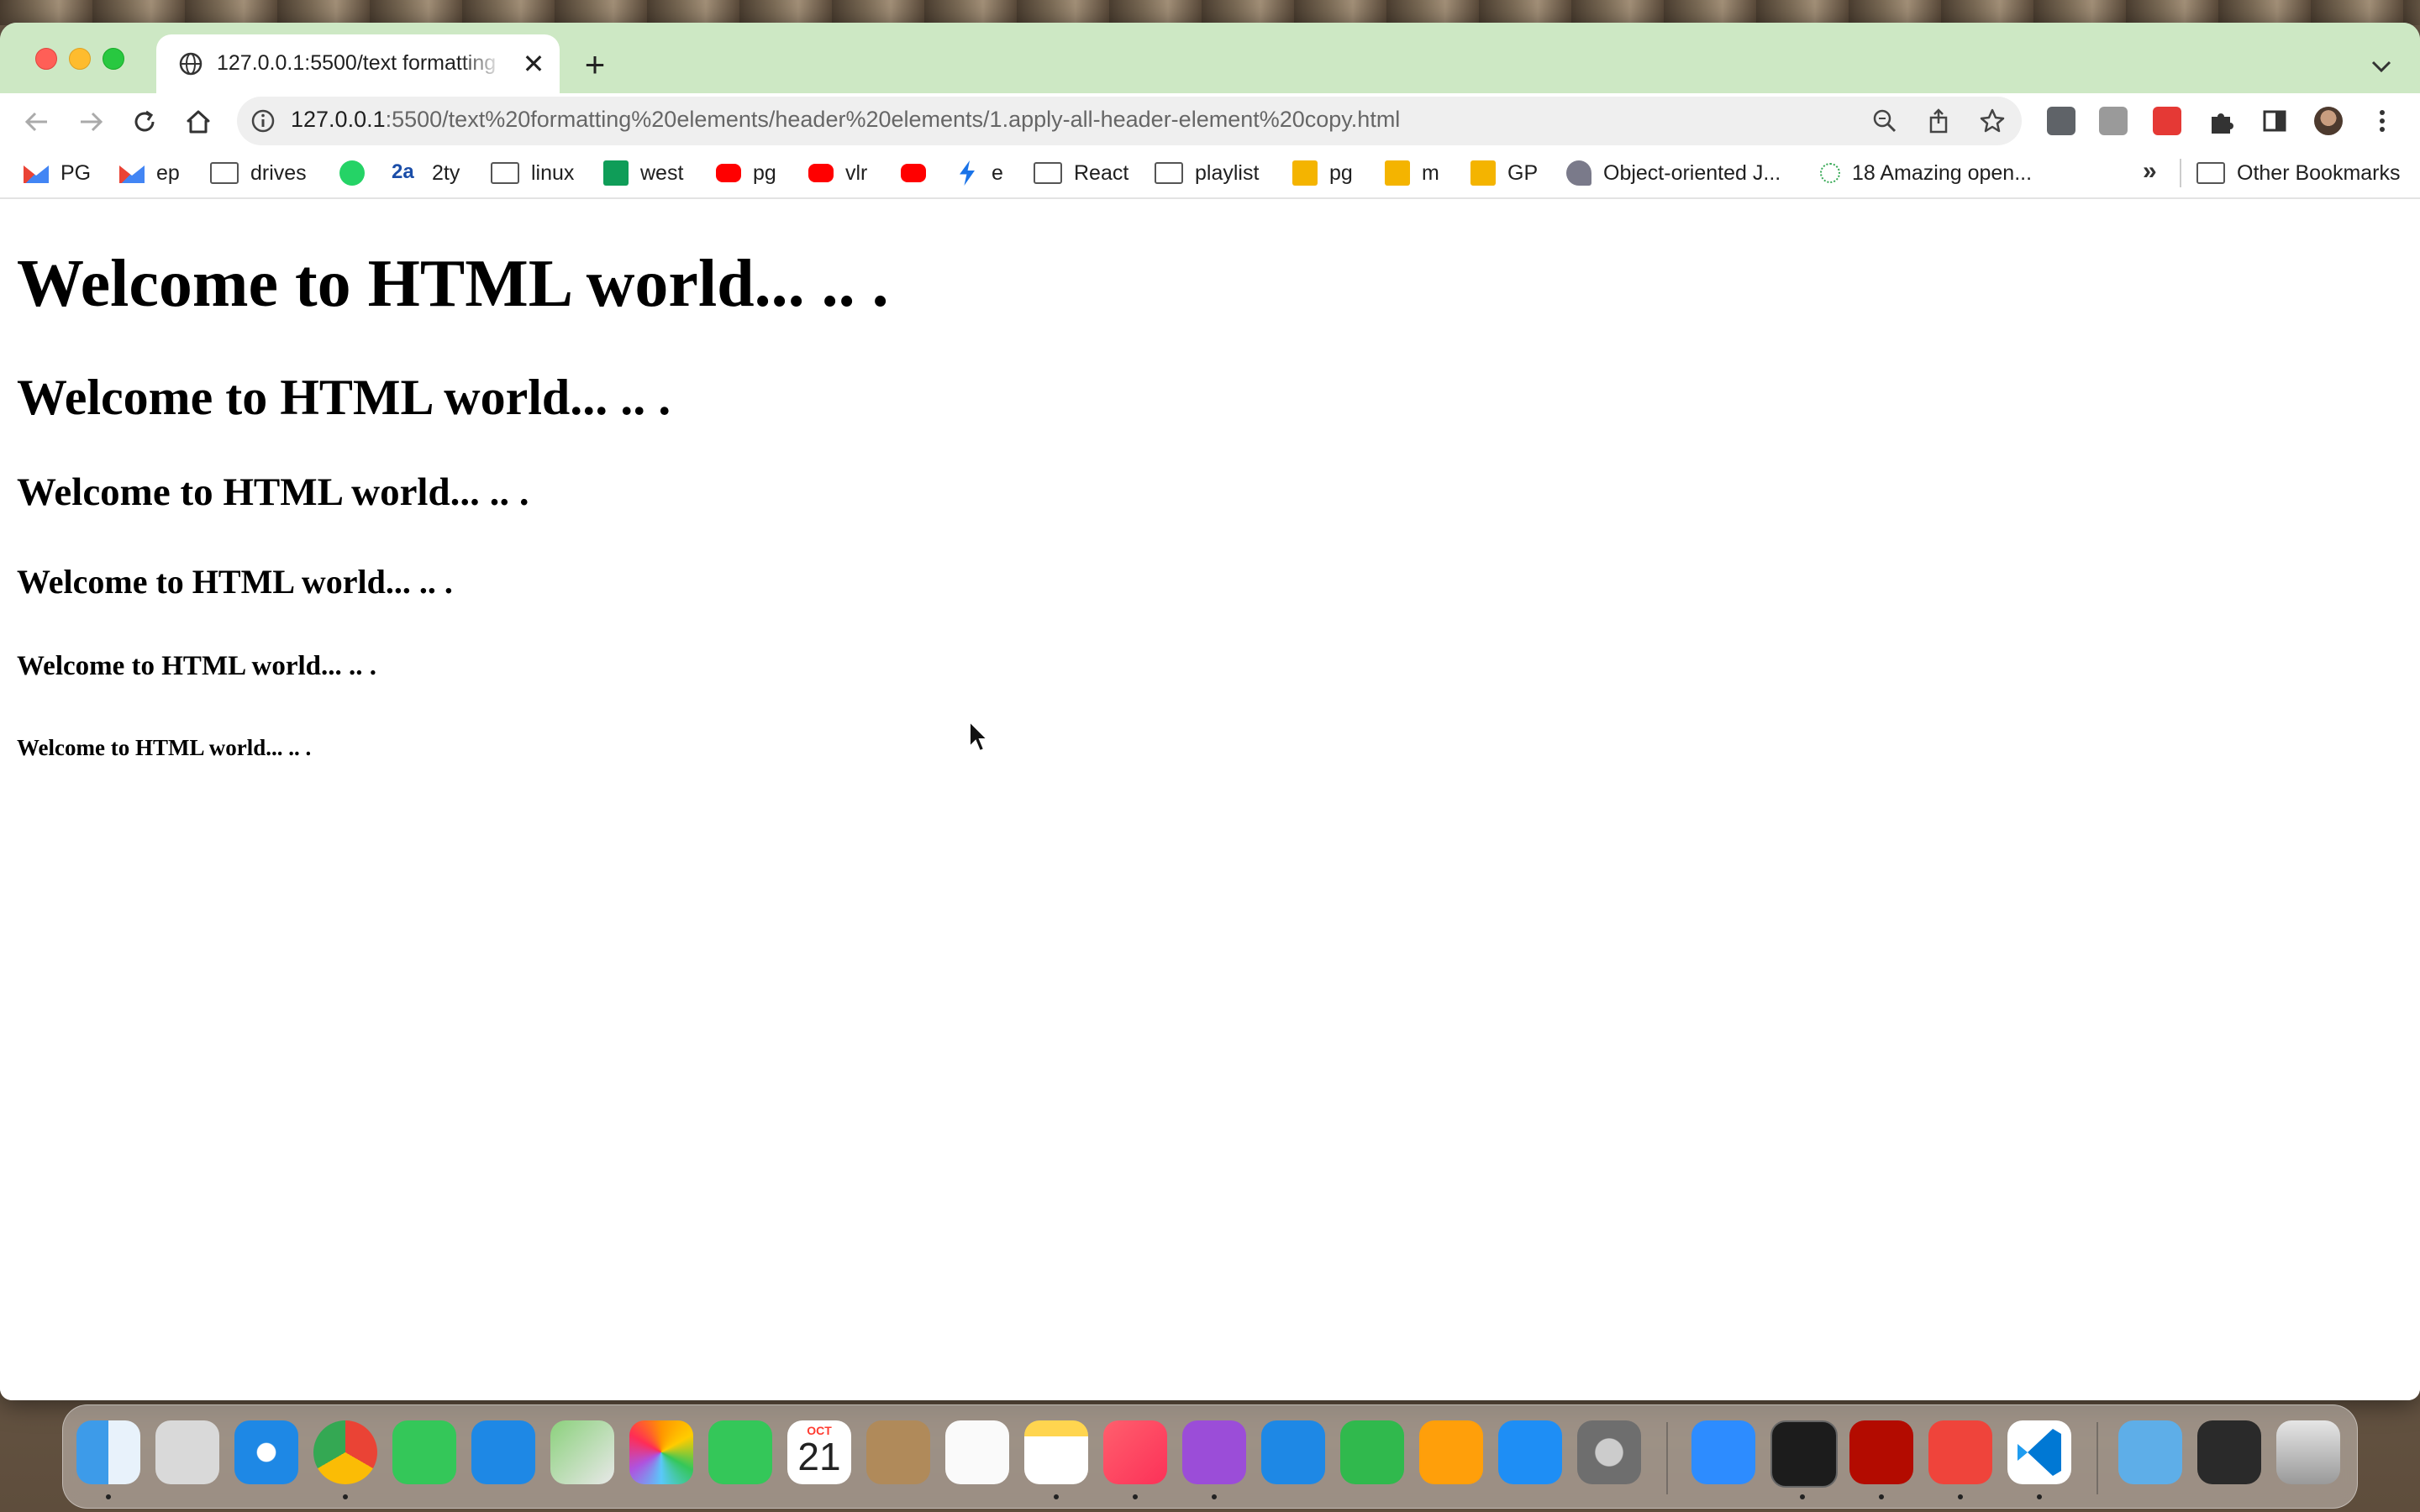 This screenshot has width=2420, height=1512. What do you see at coordinates (1960, 1452) in the screenshot?
I see `anydesk-icon` at bounding box center [1960, 1452].